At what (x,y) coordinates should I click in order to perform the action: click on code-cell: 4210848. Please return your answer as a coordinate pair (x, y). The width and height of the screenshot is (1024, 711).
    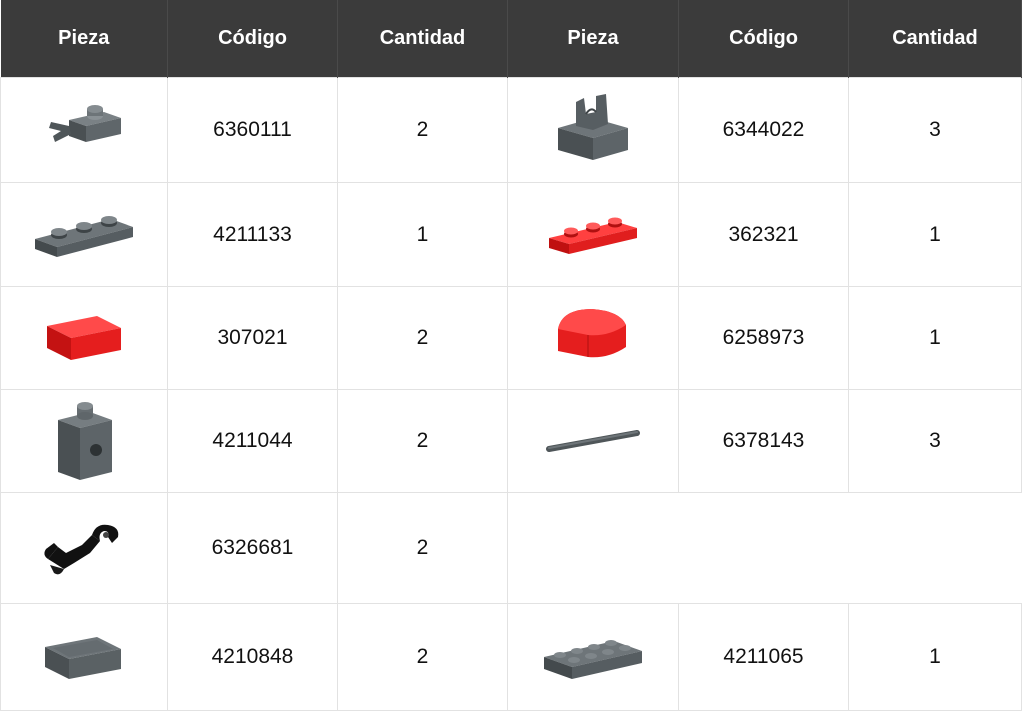
    Looking at the image, I should click on (252, 657).